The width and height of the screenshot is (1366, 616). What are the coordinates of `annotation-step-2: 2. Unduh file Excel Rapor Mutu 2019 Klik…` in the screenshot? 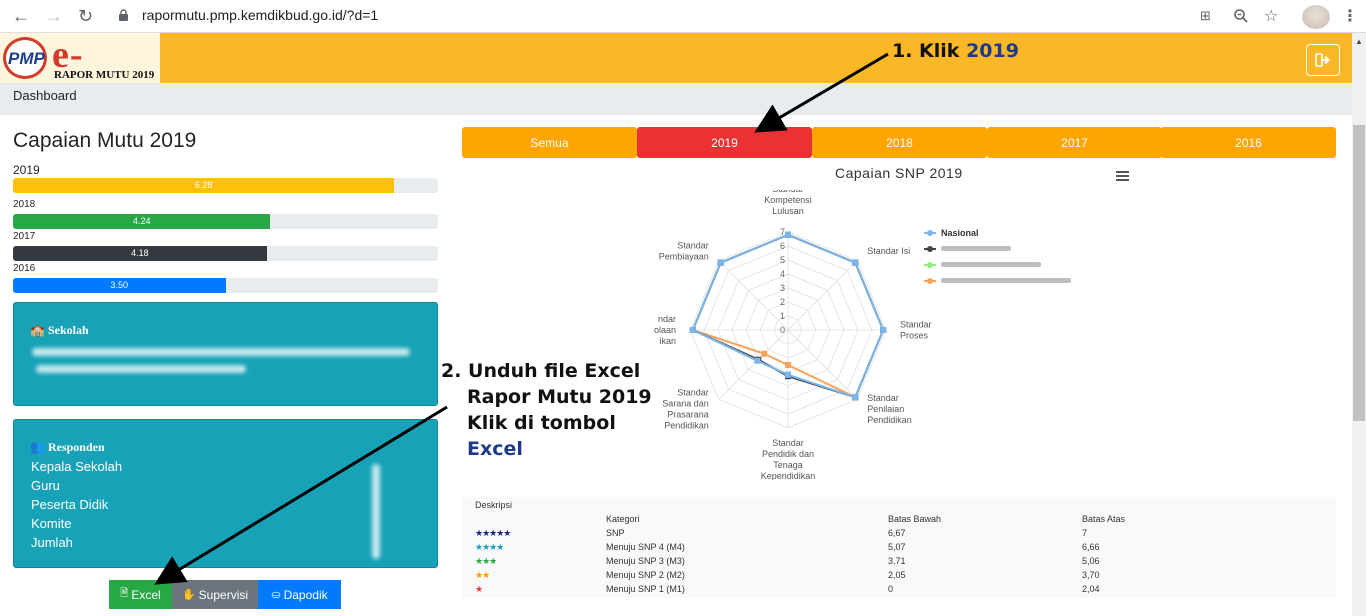 It's located at (546, 410).